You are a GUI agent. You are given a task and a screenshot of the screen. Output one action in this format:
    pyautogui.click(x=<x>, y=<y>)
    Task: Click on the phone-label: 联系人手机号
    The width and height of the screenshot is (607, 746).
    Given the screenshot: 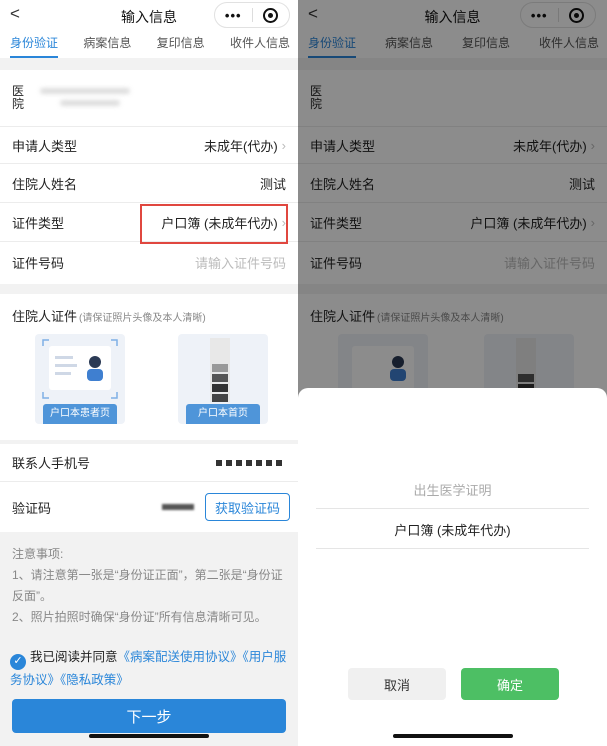 What is the action you would take?
    pyautogui.click(x=51, y=463)
    